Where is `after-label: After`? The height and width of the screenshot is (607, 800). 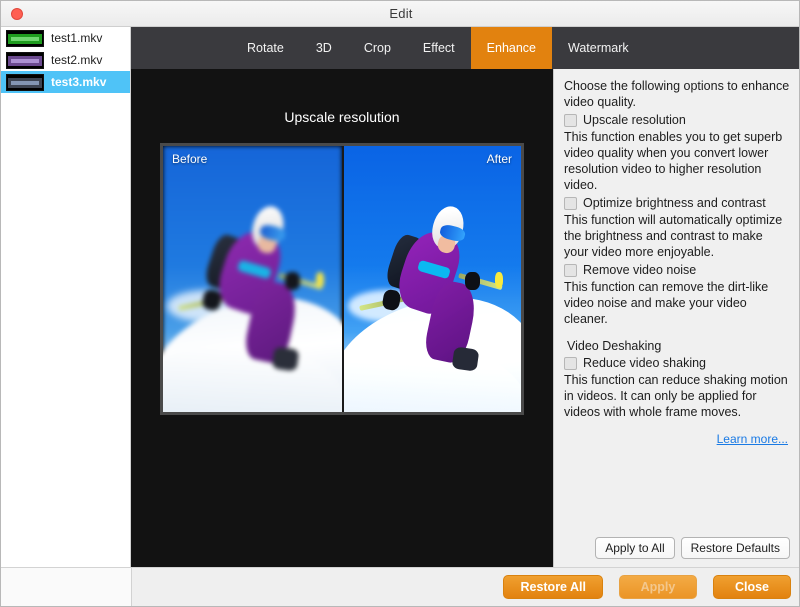 after-label: After is located at coordinates (499, 159).